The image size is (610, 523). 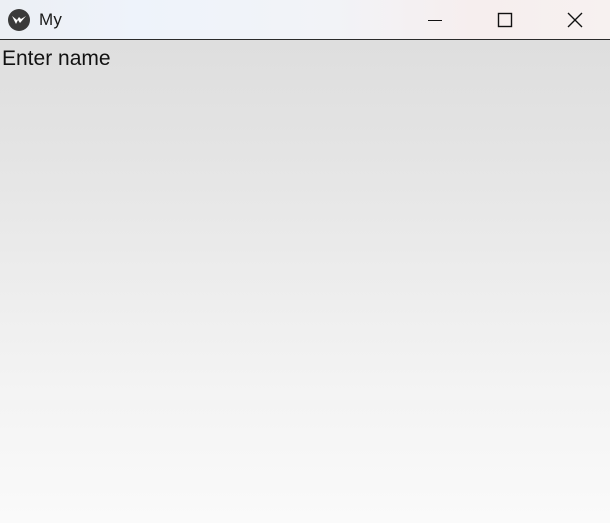 I want to click on minimize-button, so click(x=435, y=19).